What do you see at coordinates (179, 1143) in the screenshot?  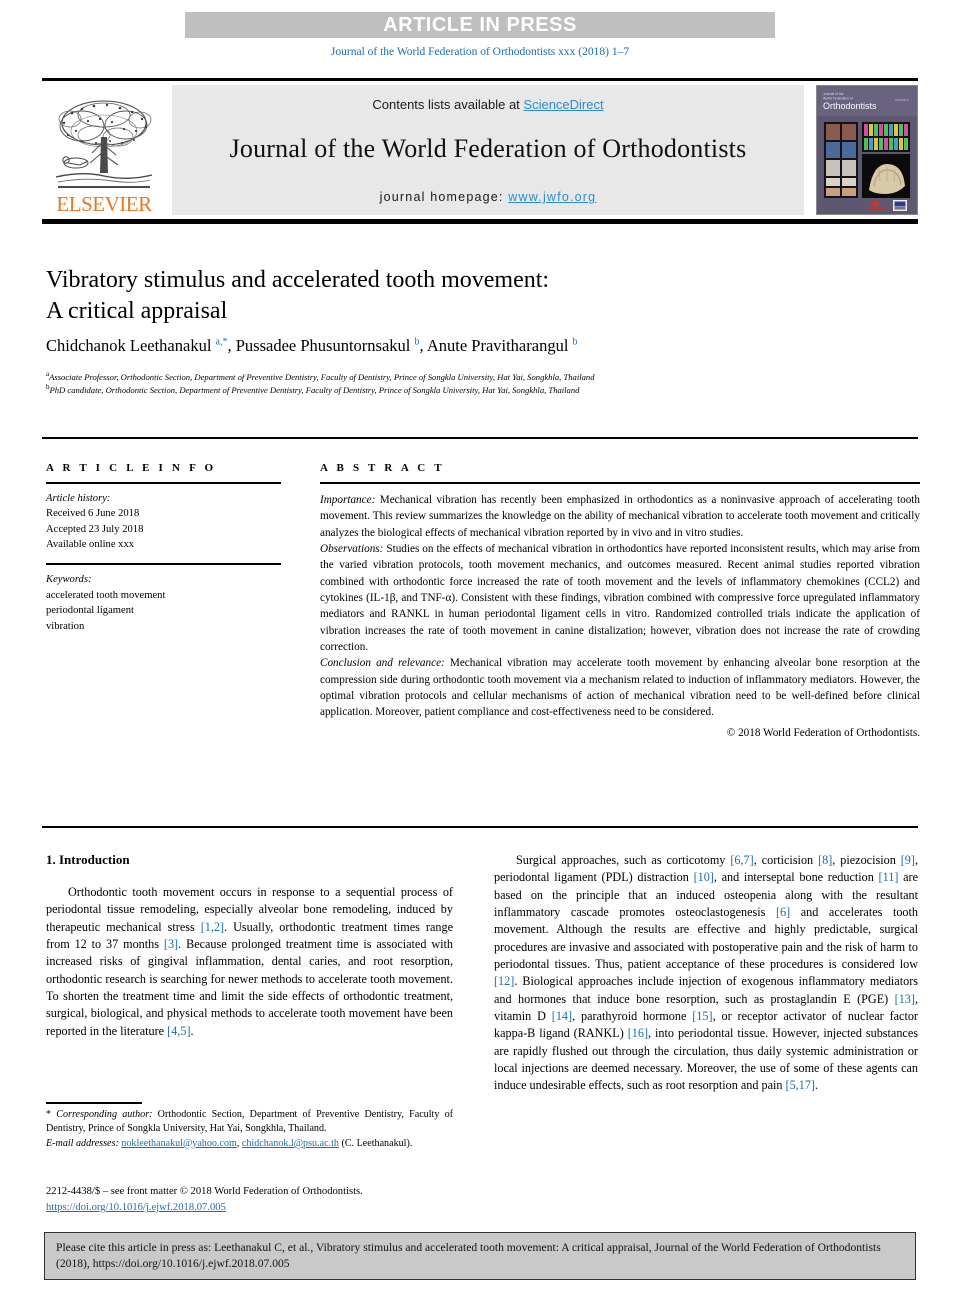 I see `email-link-primary: nokleethanakul@yahoo.com` at bounding box center [179, 1143].